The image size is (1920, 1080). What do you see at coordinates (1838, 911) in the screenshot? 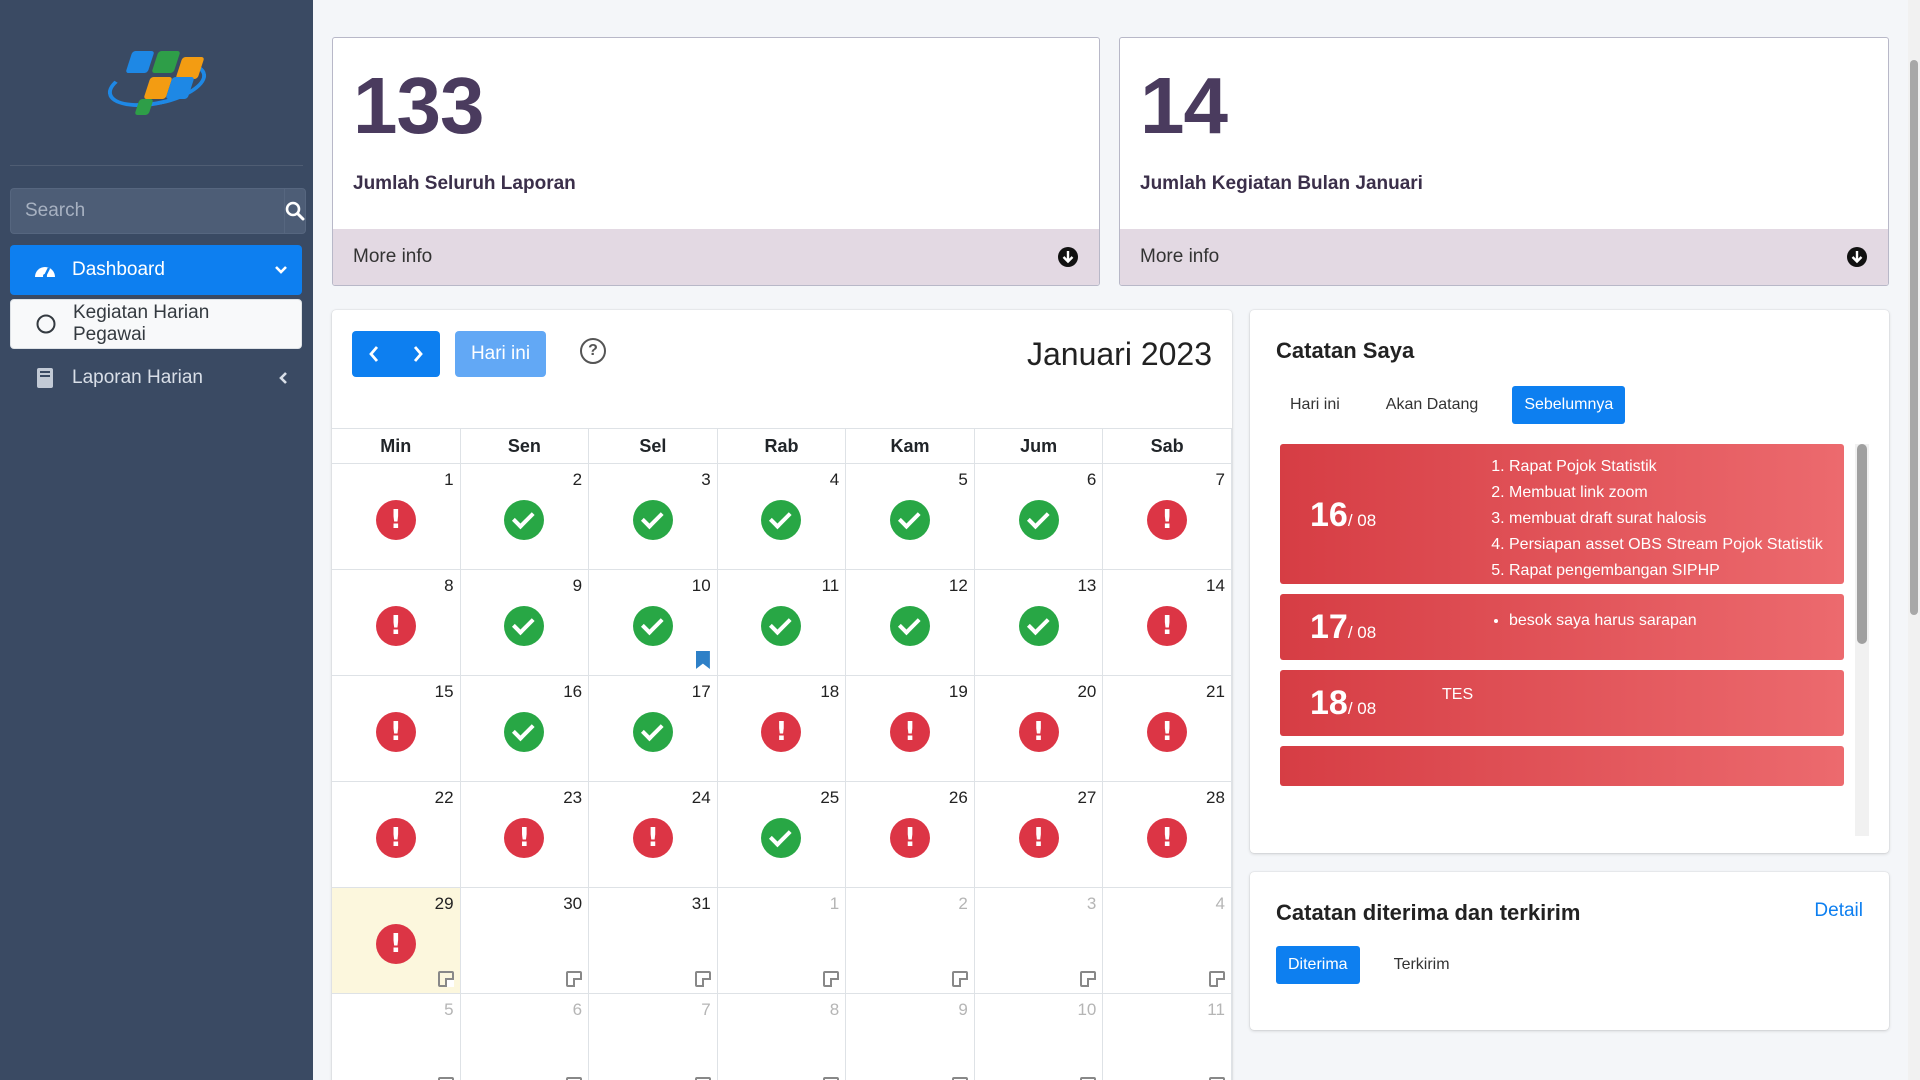
I see `detail-link: Detail` at bounding box center [1838, 911].